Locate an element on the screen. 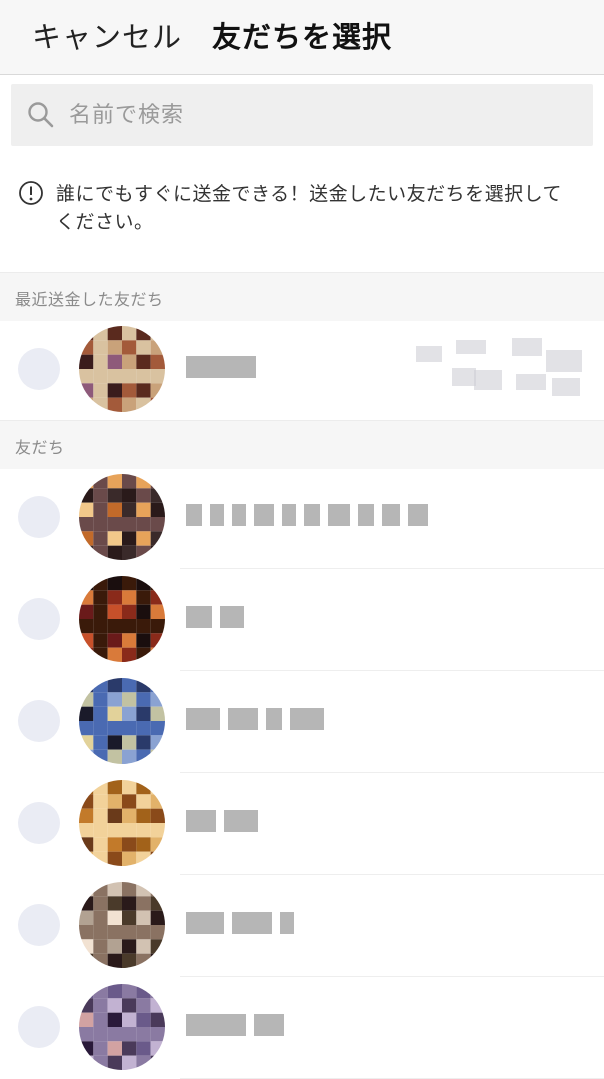 Image resolution: width=604 pixels, height=1079 pixels. section-header-friends: 友だち is located at coordinates (302, 444).